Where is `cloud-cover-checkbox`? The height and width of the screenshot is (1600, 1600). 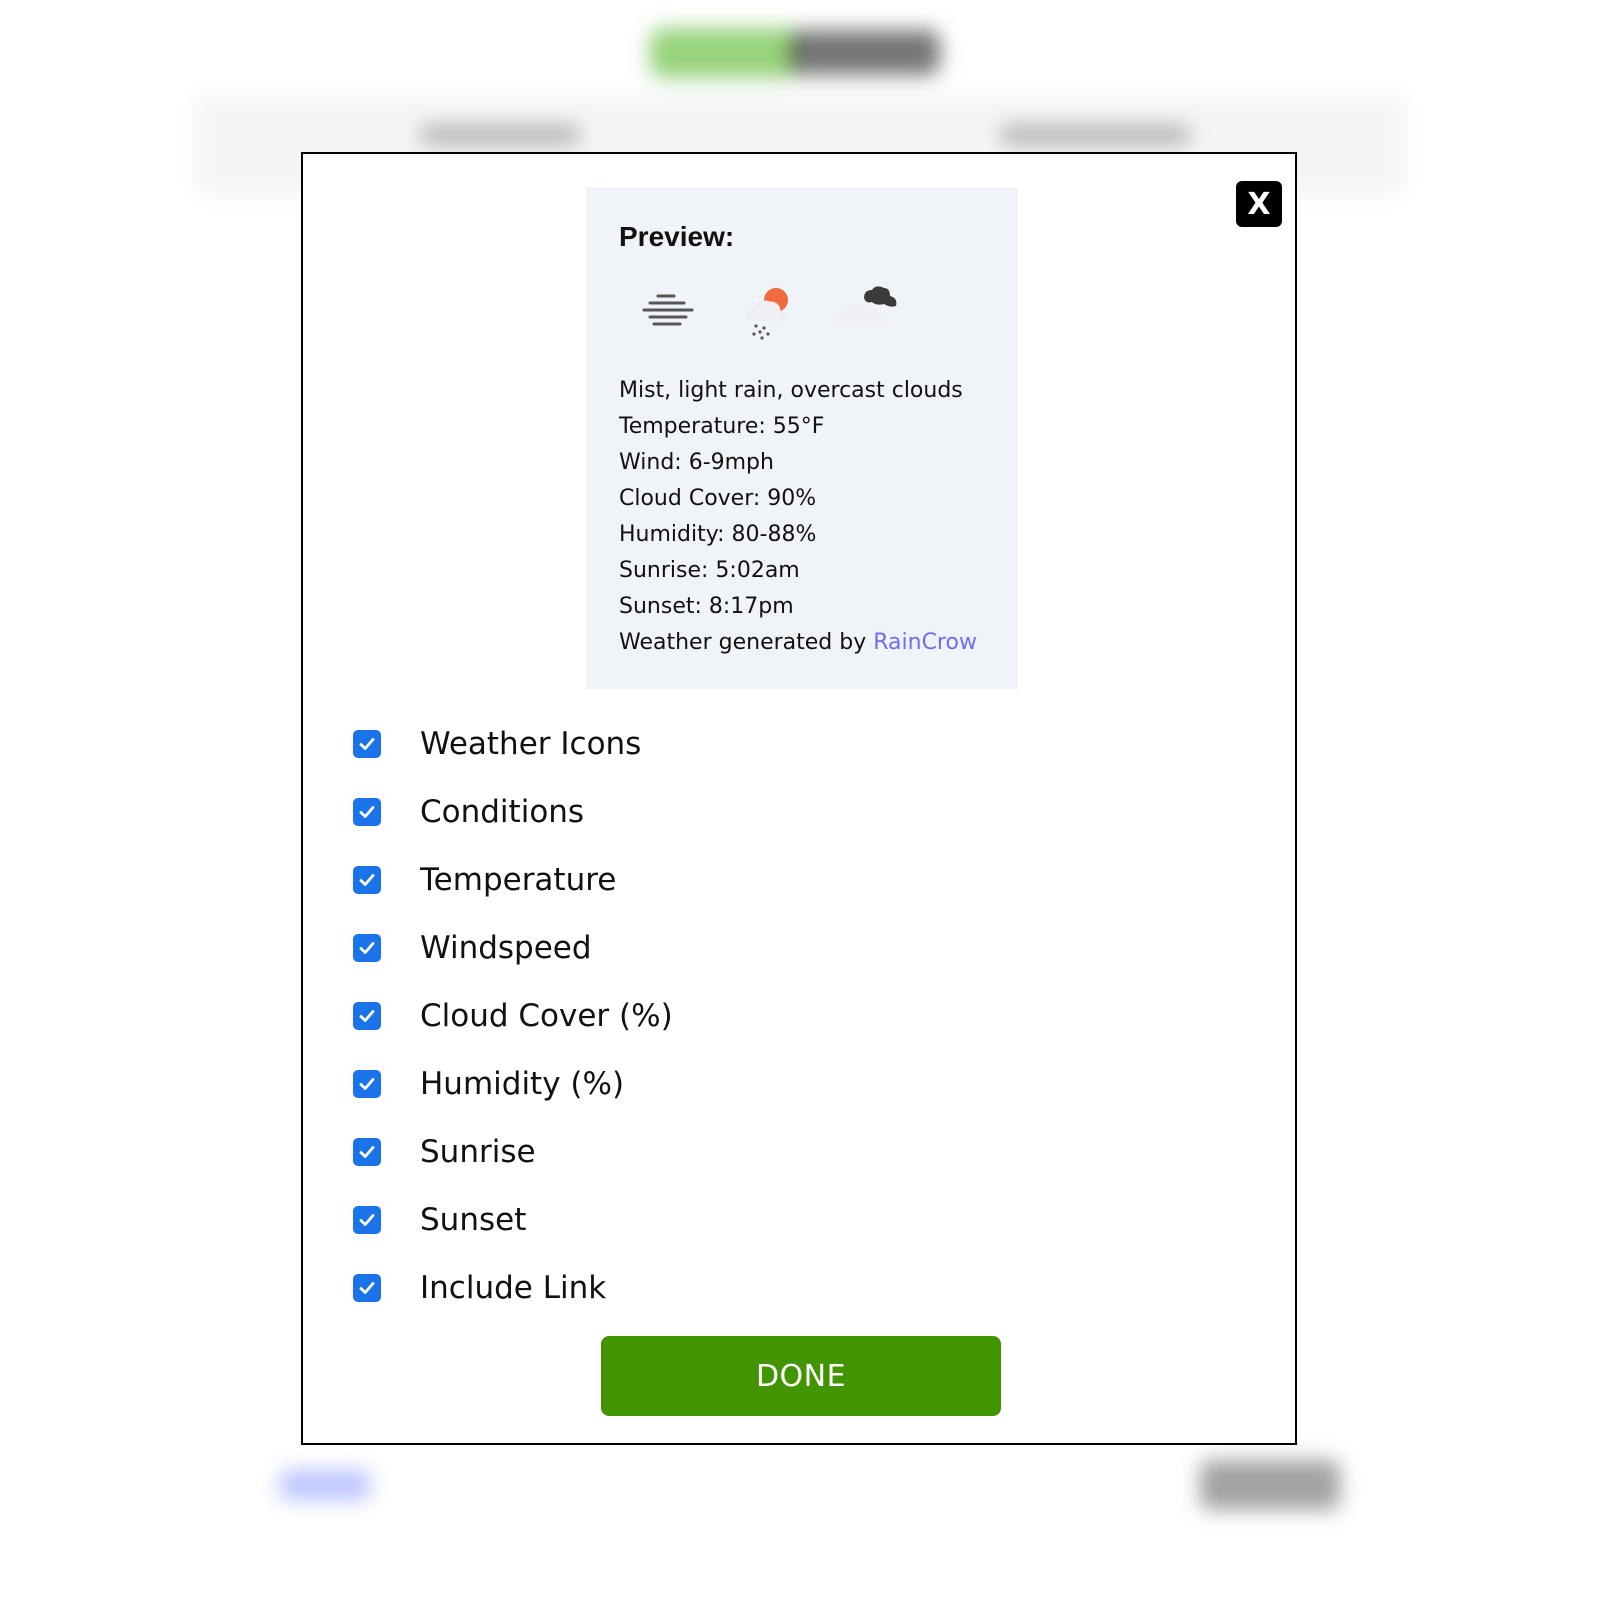
cloud-cover-checkbox is located at coordinates (367, 1016).